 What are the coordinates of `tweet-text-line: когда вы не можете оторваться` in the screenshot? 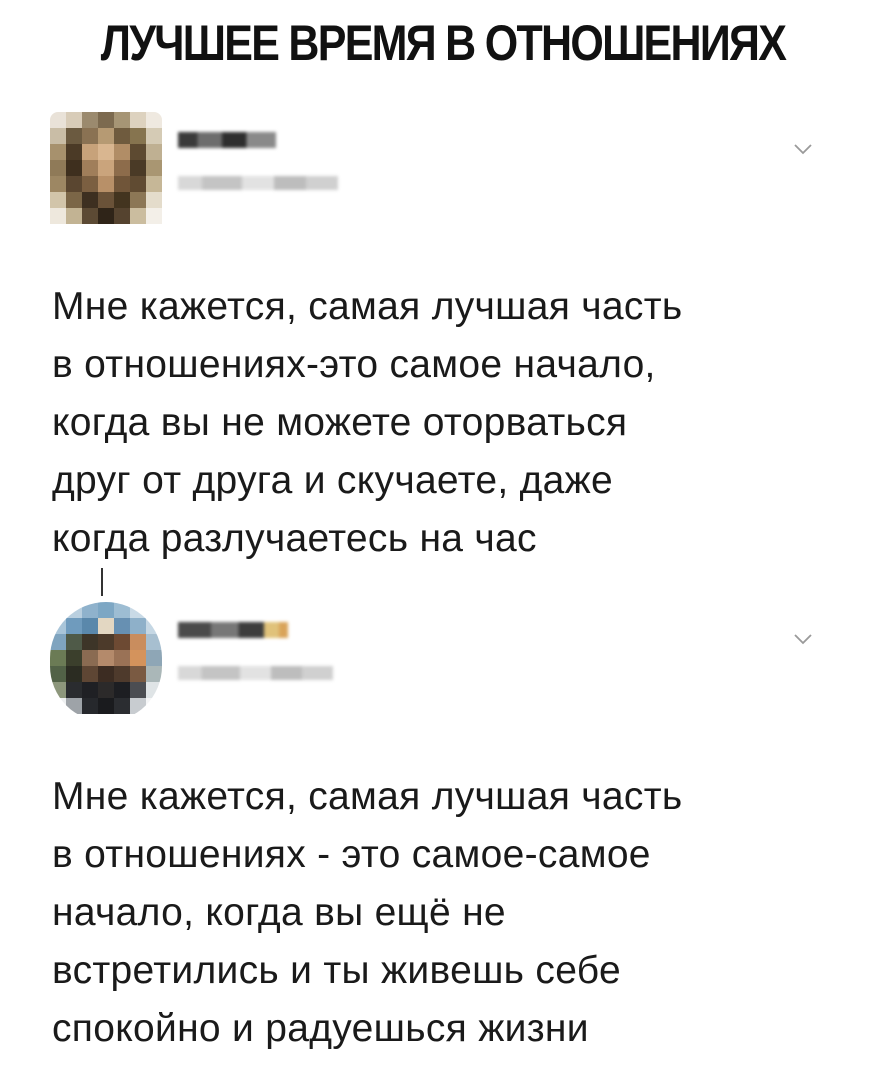 It's located at (340, 422).